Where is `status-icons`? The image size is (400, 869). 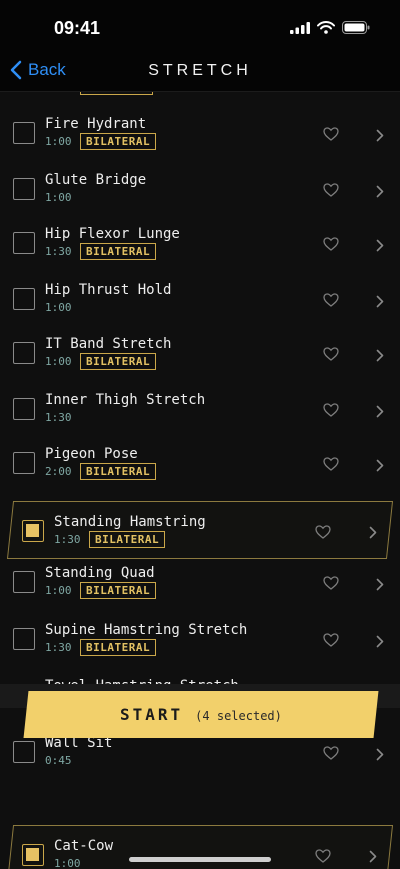
status-icons is located at coordinates (330, 27).